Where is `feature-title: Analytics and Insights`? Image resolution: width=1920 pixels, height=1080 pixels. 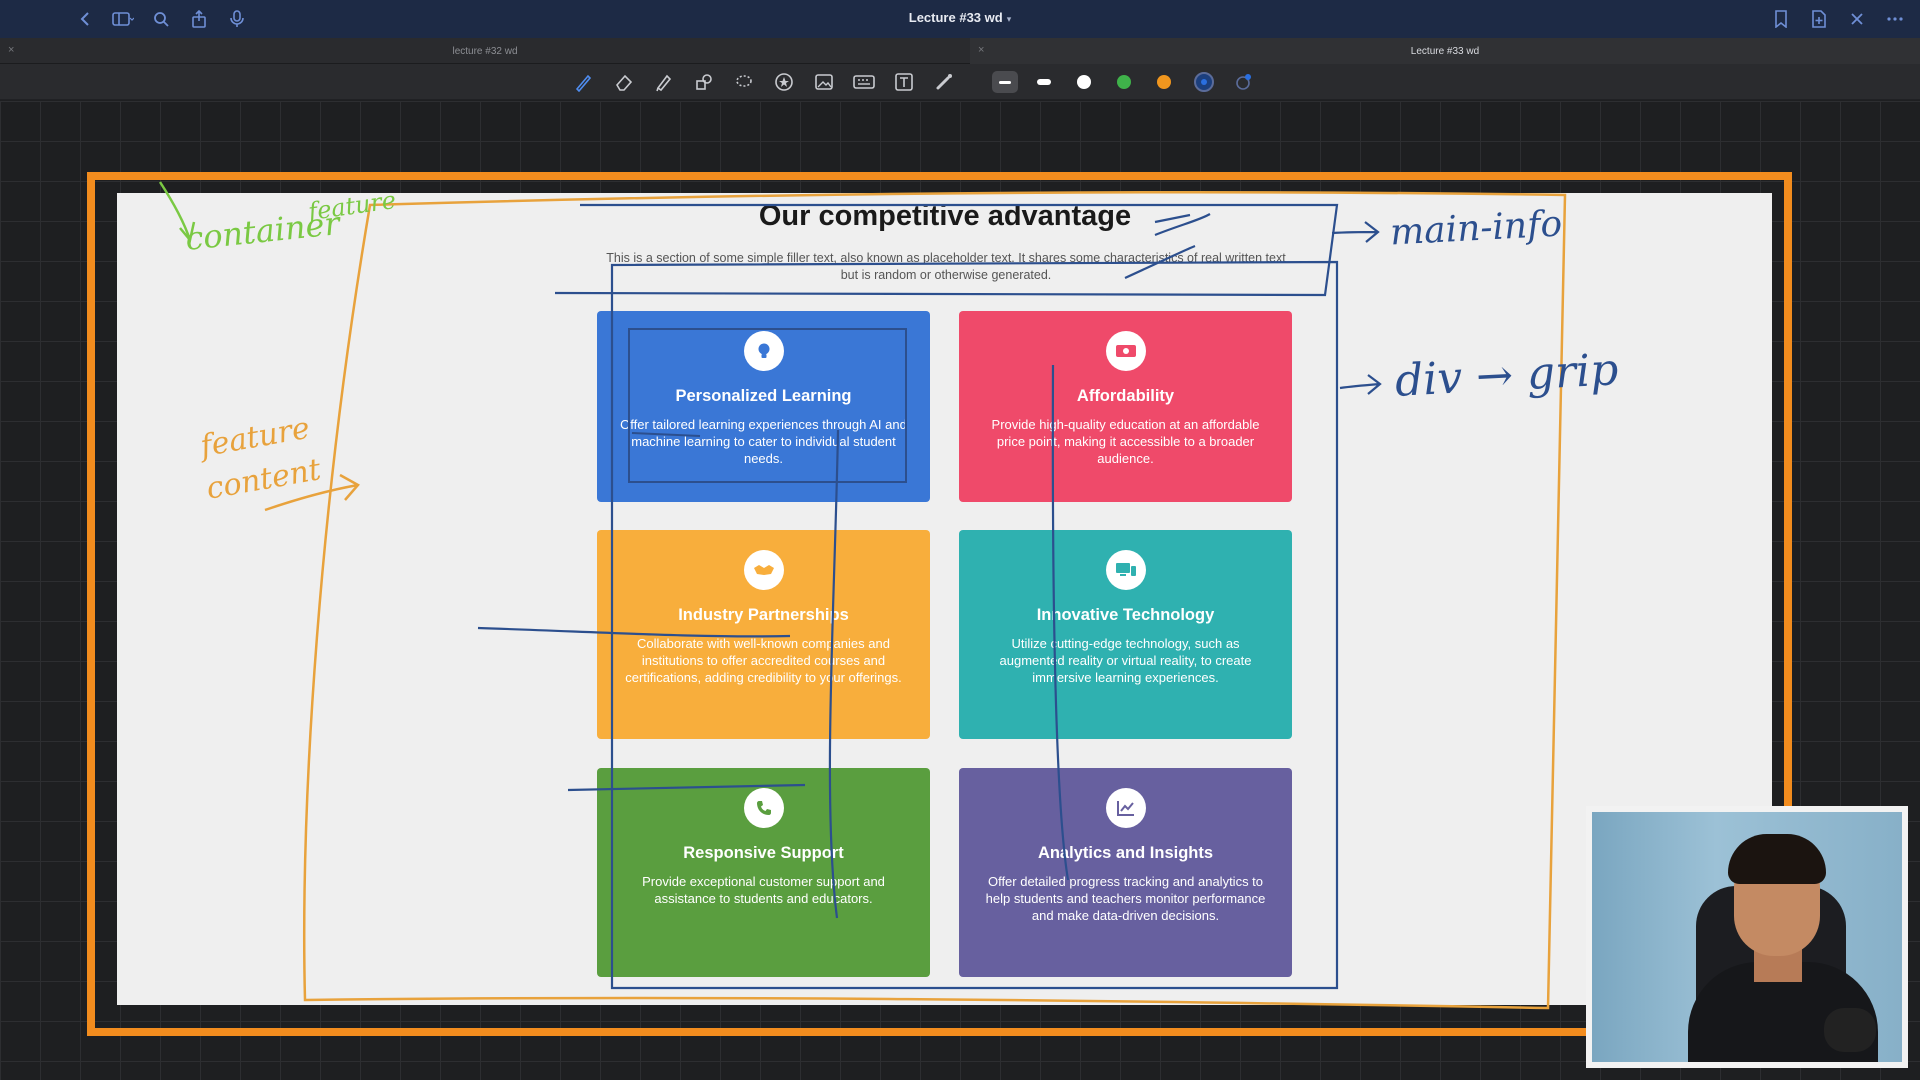 feature-title: Analytics and Insights is located at coordinates (1125, 853).